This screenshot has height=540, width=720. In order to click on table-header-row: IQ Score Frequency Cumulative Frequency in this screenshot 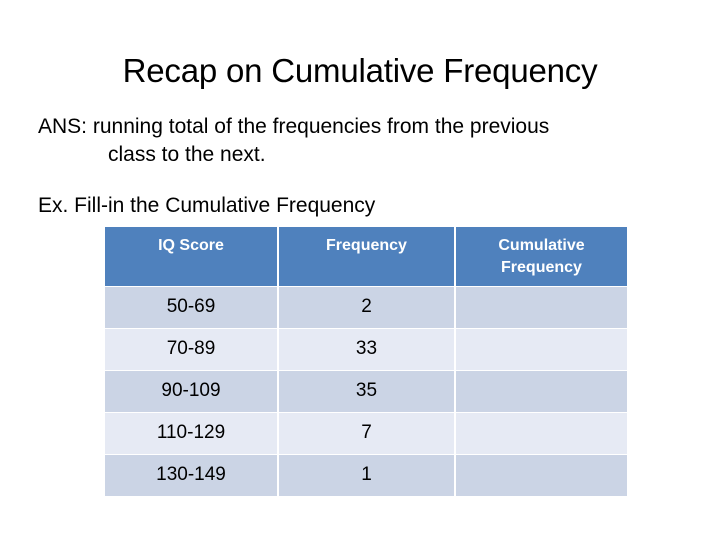, I will do `click(366, 256)`.